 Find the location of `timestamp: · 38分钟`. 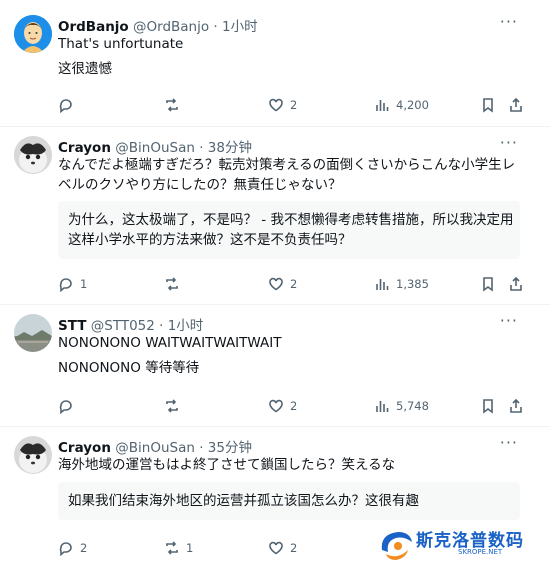

timestamp: · 38分钟 is located at coordinates (225, 148).